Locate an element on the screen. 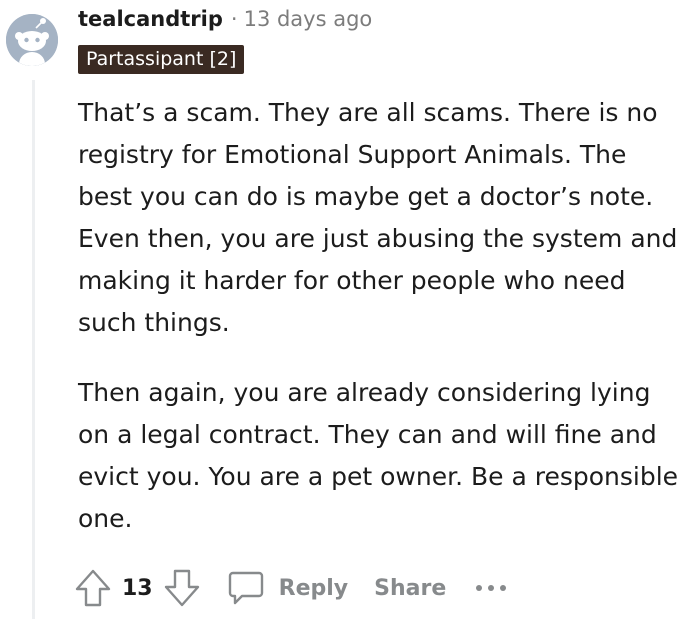 The image size is (700, 619). reply-label: Reply is located at coordinates (313, 588).